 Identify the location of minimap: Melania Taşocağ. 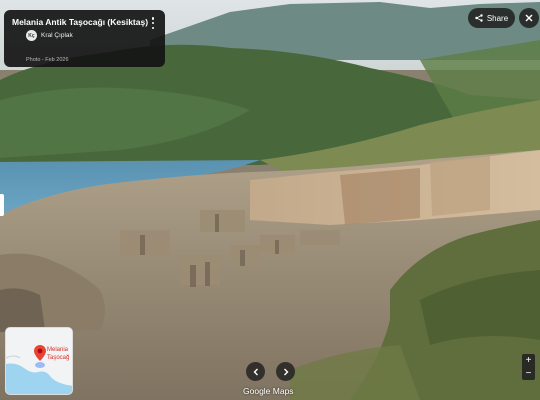
(39, 361).